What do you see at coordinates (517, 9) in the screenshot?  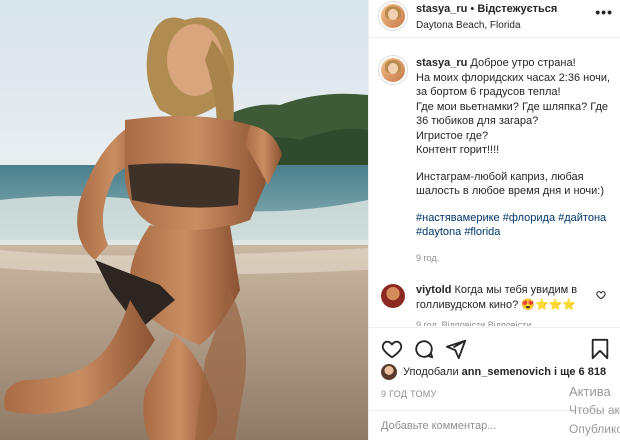 I see `follow-status-button: Відстежується` at bounding box center [517, 9].